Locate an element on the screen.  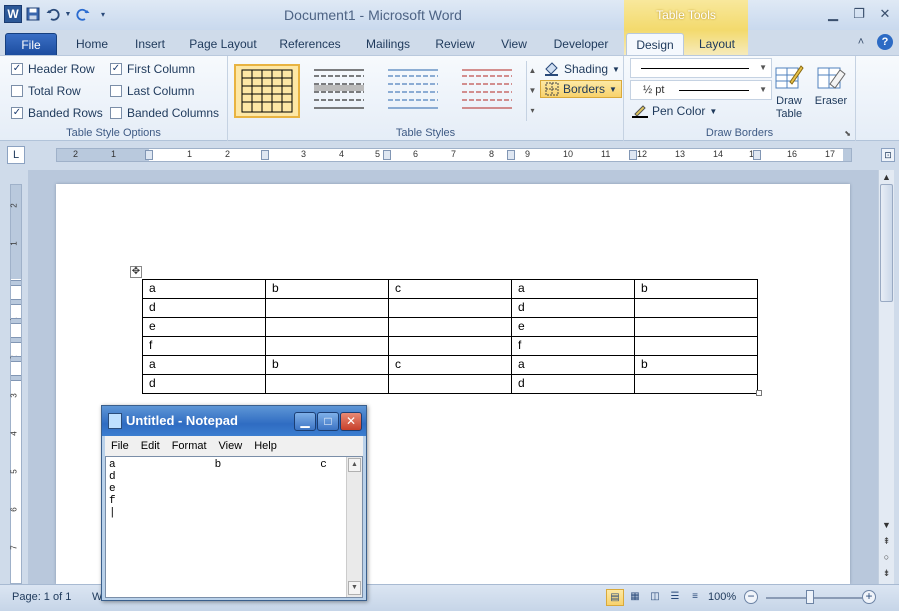
help-icon: ? is located at coordinates (885, 42).